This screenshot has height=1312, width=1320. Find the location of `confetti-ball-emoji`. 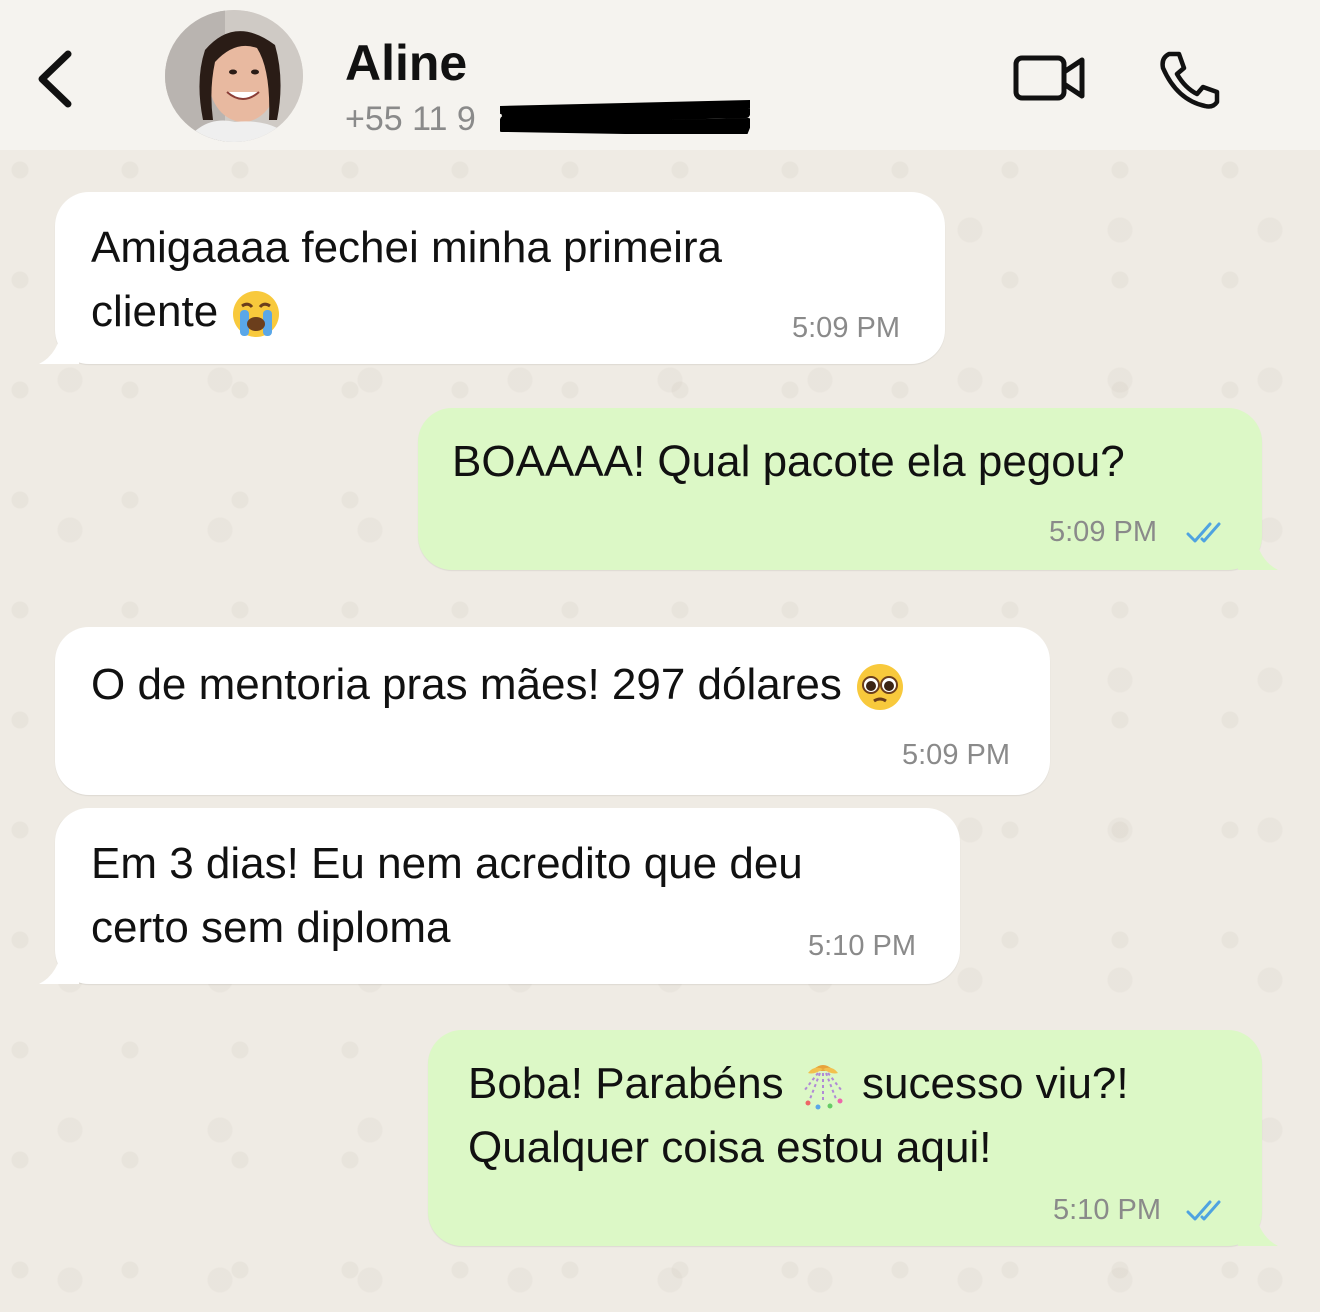

confetti-ball-emoji is located at coordinates (823, 1087).